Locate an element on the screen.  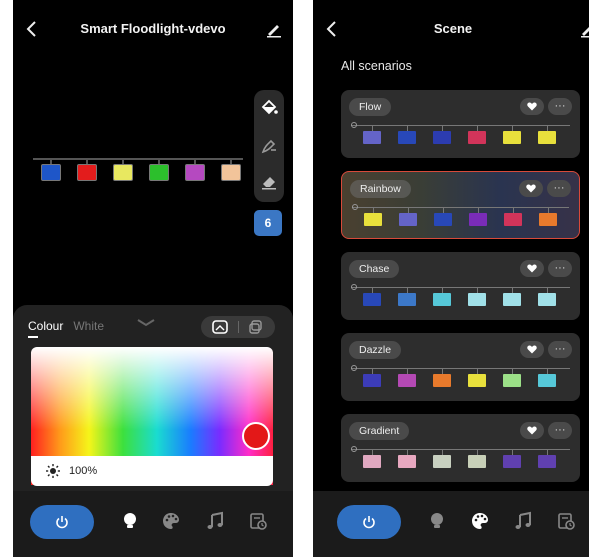
palette-icon is located at coordinates (480, 521).